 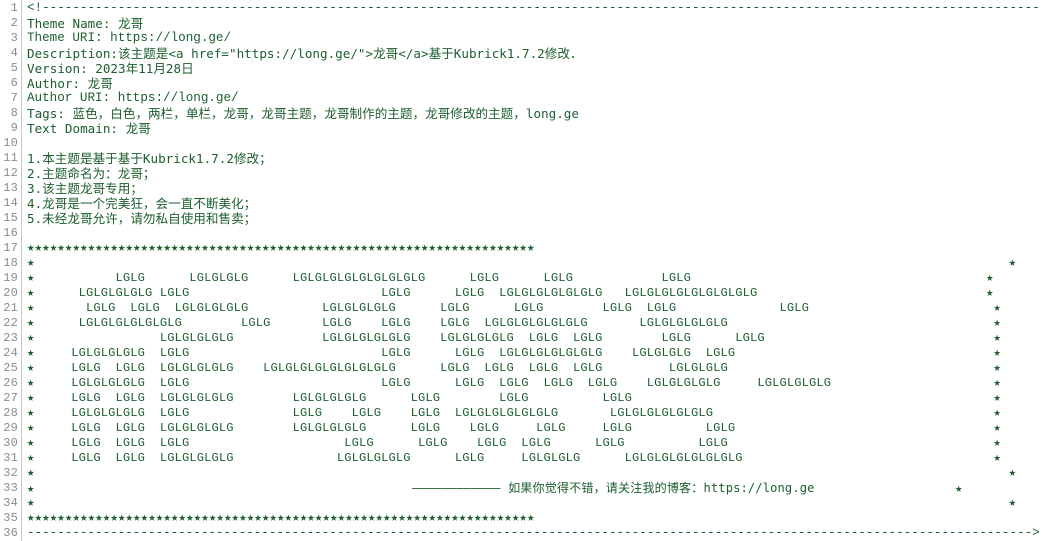 What do you see at coordinates (545, 128) in the screenshot?
I see `code-line: Text Domain: 龙哥` at bounding box center [545, 128].